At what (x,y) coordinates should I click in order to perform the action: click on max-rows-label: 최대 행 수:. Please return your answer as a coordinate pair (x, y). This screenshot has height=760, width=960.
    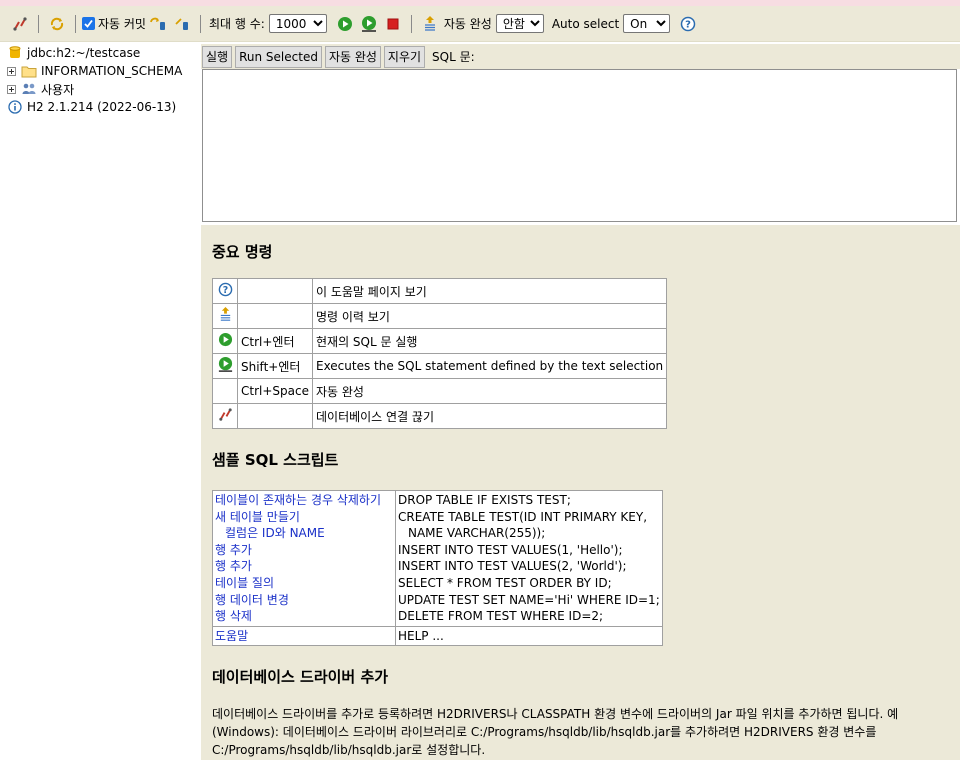
    Looking at the image, I should click on (236, 24).